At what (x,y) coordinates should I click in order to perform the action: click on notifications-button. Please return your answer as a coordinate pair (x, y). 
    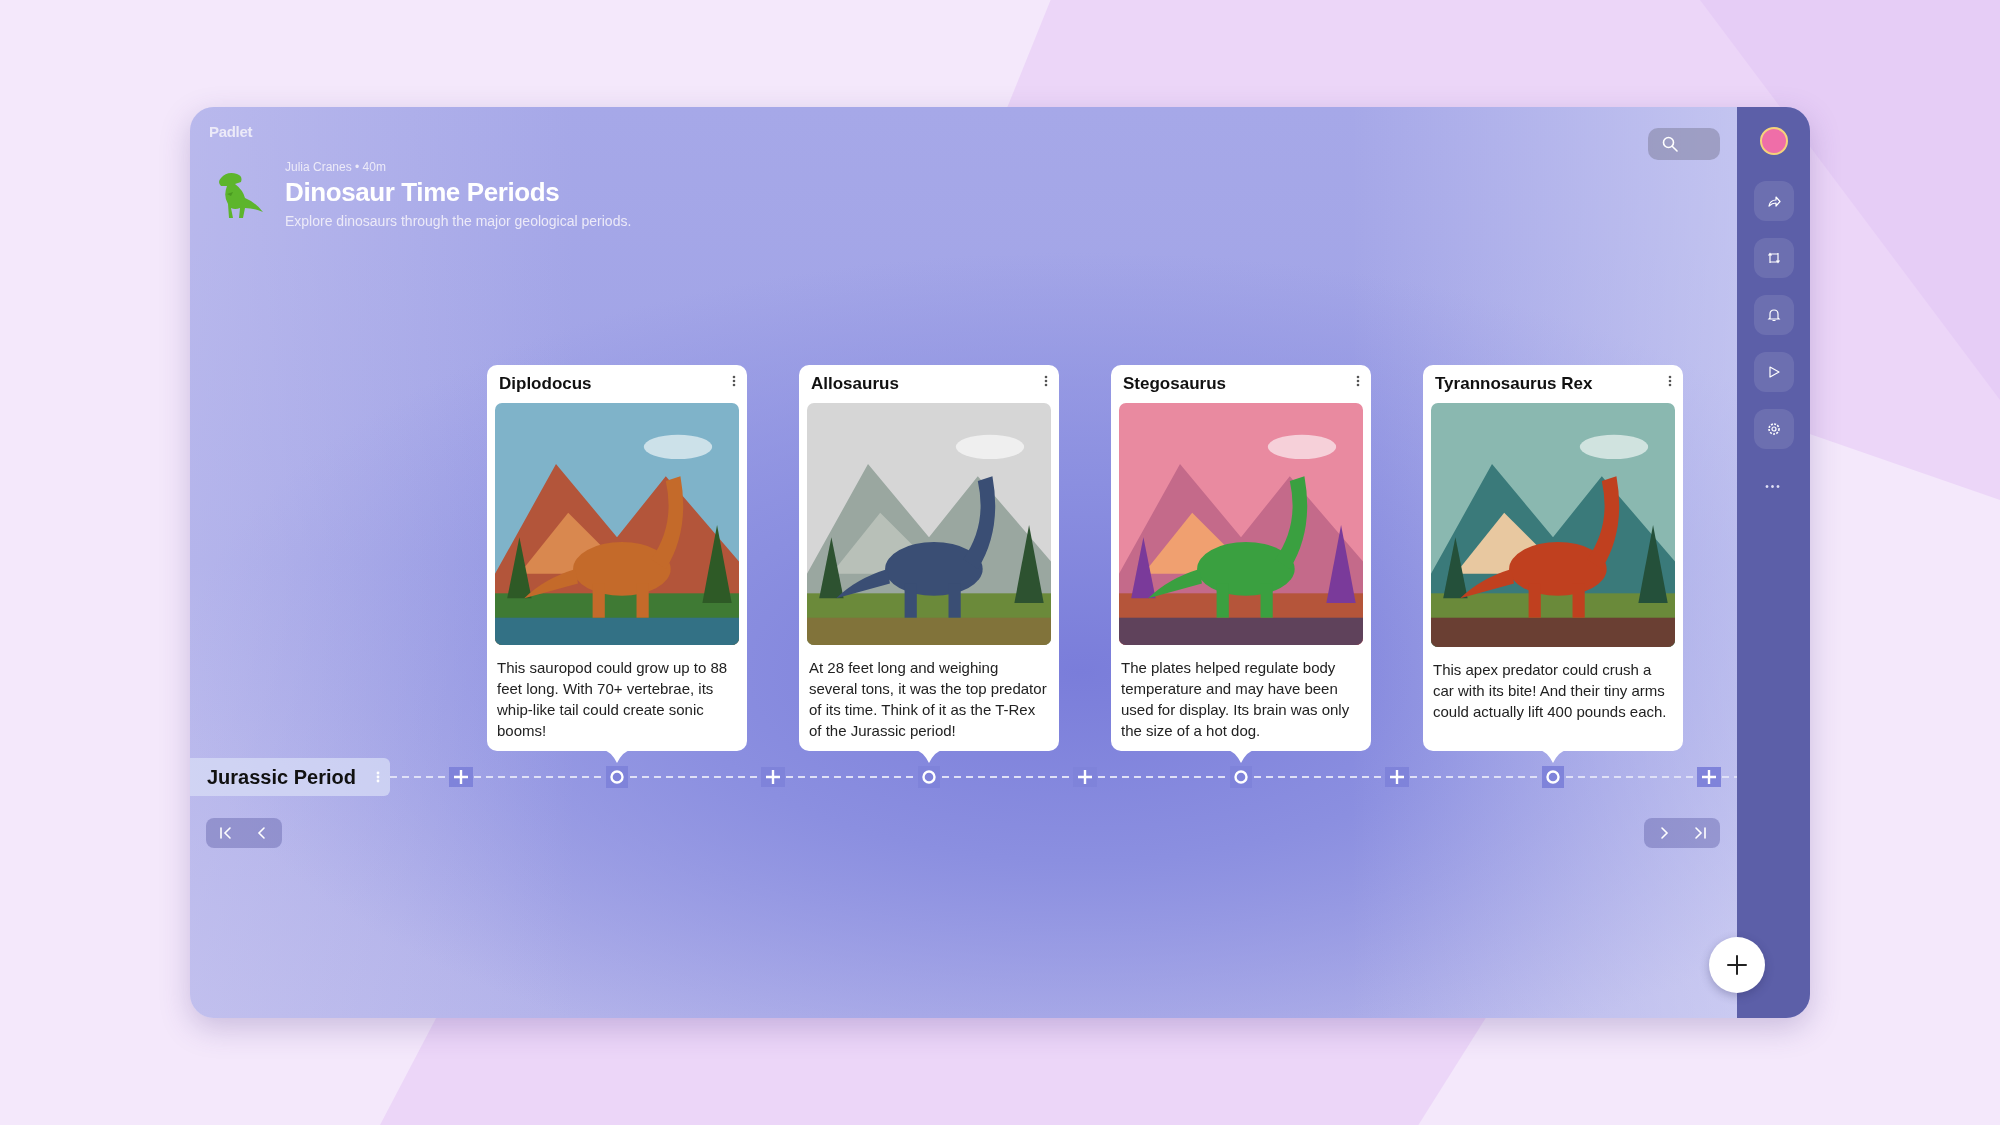
    Looking at the image, I should click on (1773, 315).